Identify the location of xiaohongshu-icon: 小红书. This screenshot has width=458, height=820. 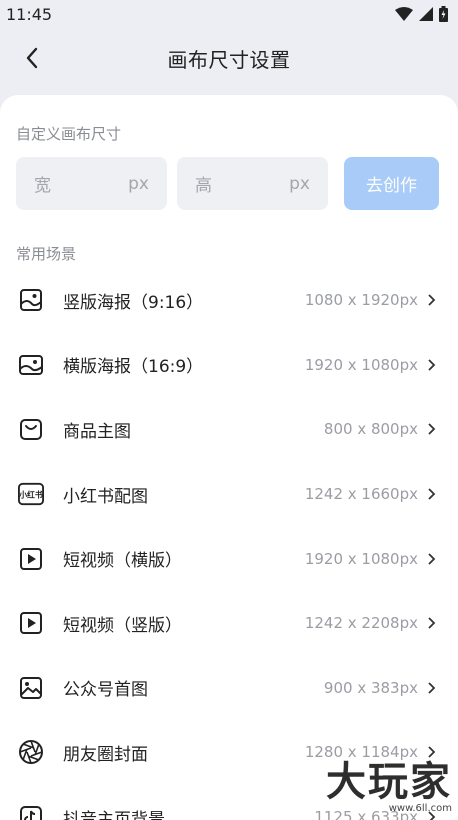
(31, 494).